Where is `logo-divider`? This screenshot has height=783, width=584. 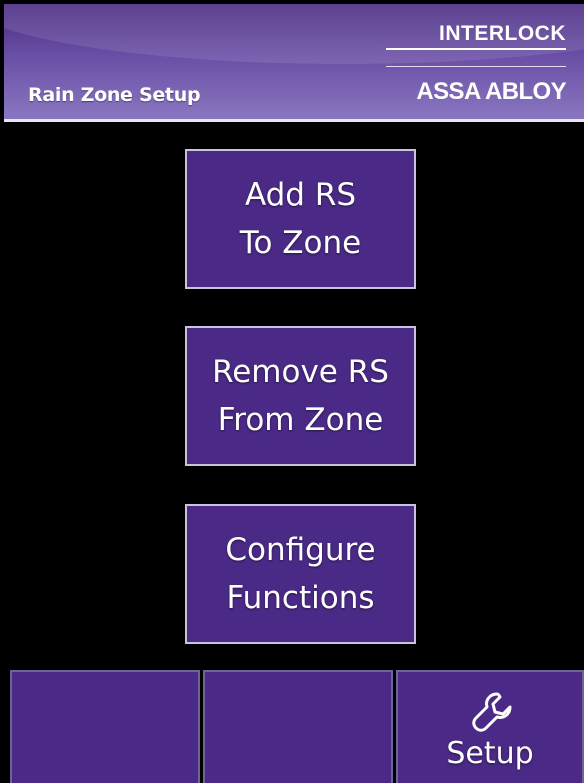 logo-divider is located at coordinates (476, 66).